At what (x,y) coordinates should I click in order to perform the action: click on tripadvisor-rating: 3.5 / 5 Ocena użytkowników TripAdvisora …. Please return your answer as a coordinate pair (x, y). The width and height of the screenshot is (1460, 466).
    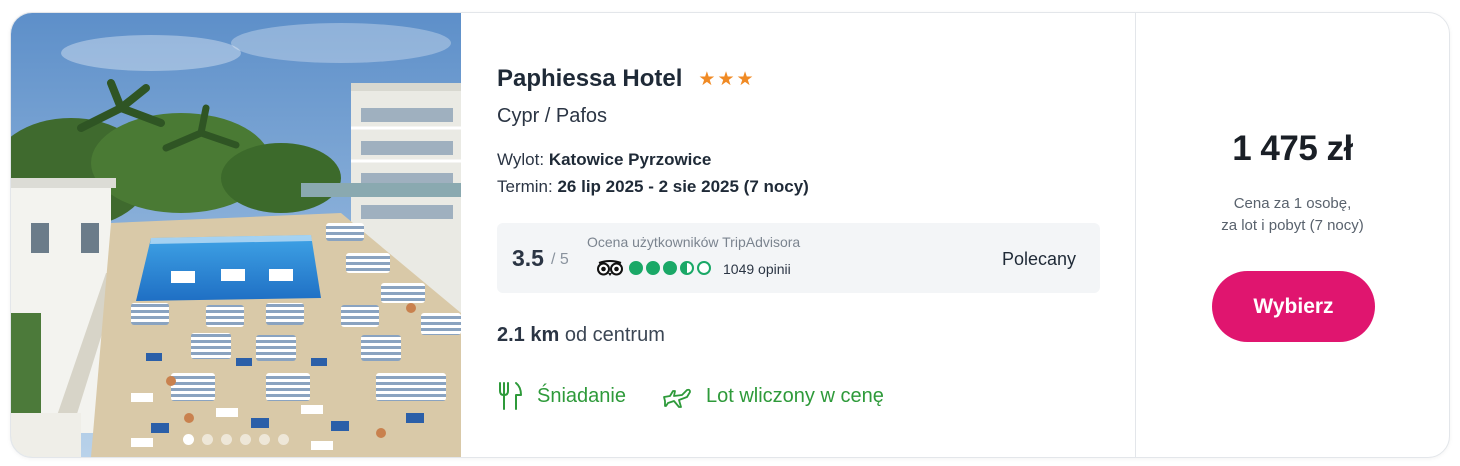
    Looking at the image, I should click on (798, 258).